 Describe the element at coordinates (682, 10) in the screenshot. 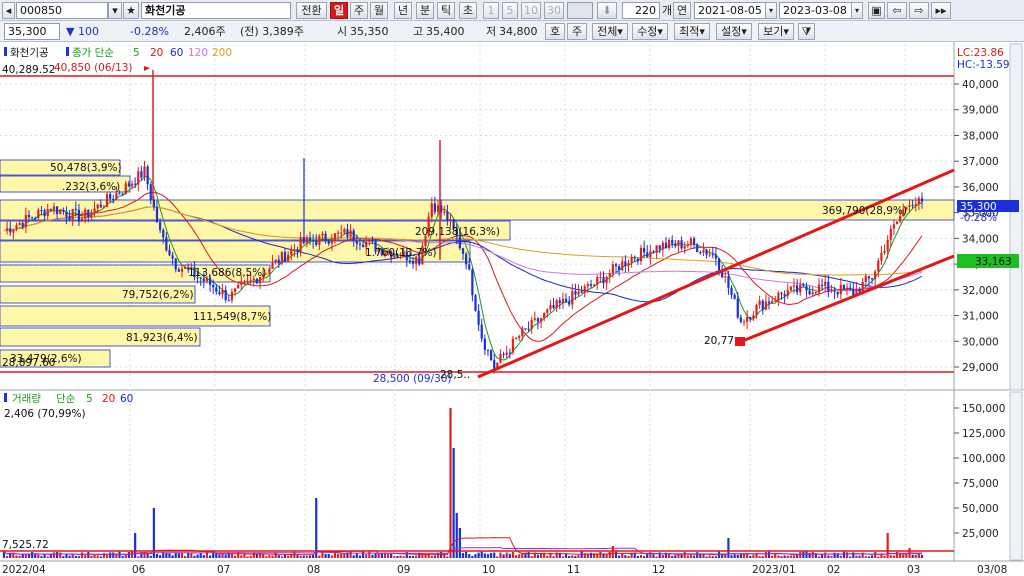

I see `link-button: 연` at that location.